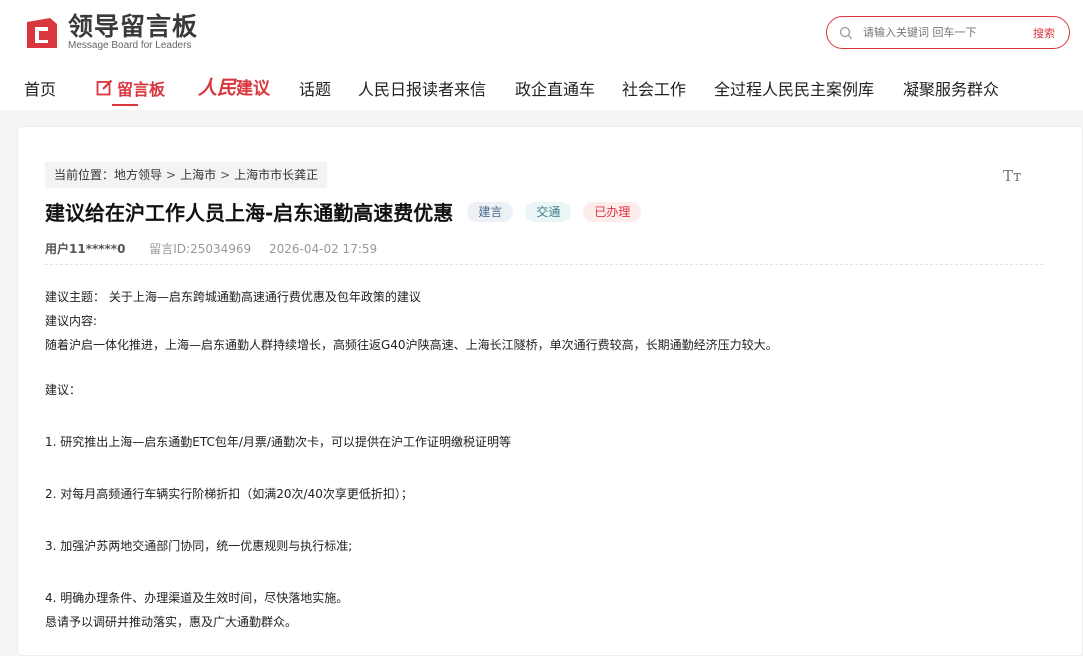  What do you see at coordinates (141, 89) in the screenshot?
I see `nav-message-board-label: 留言板` at bounding box center [141, 89].